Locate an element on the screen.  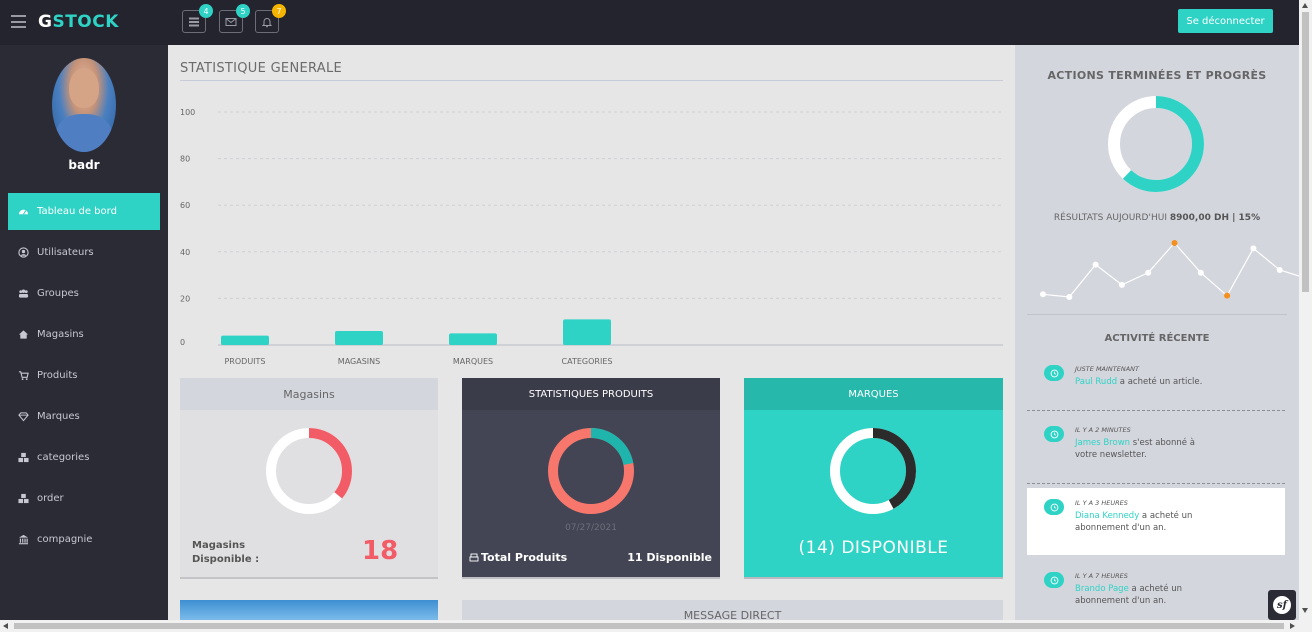
group-icon is located at coordinates (23, 294).